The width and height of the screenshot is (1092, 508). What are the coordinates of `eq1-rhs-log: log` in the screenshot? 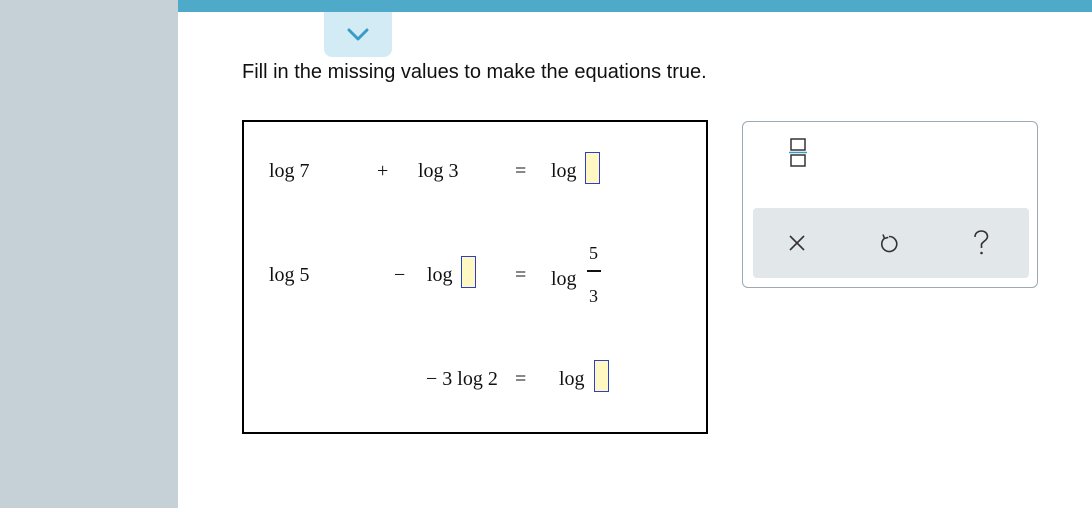 It's located at (564, 171).